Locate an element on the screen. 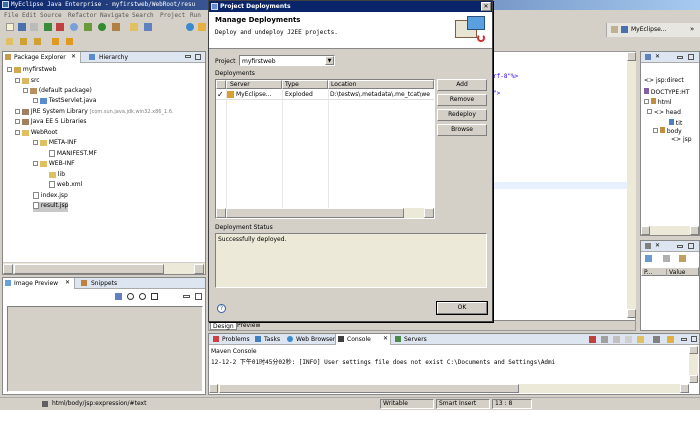 The width and height of the screenshot is (700, 438). zoom-fit-icon is located at coordinates (118, 296).